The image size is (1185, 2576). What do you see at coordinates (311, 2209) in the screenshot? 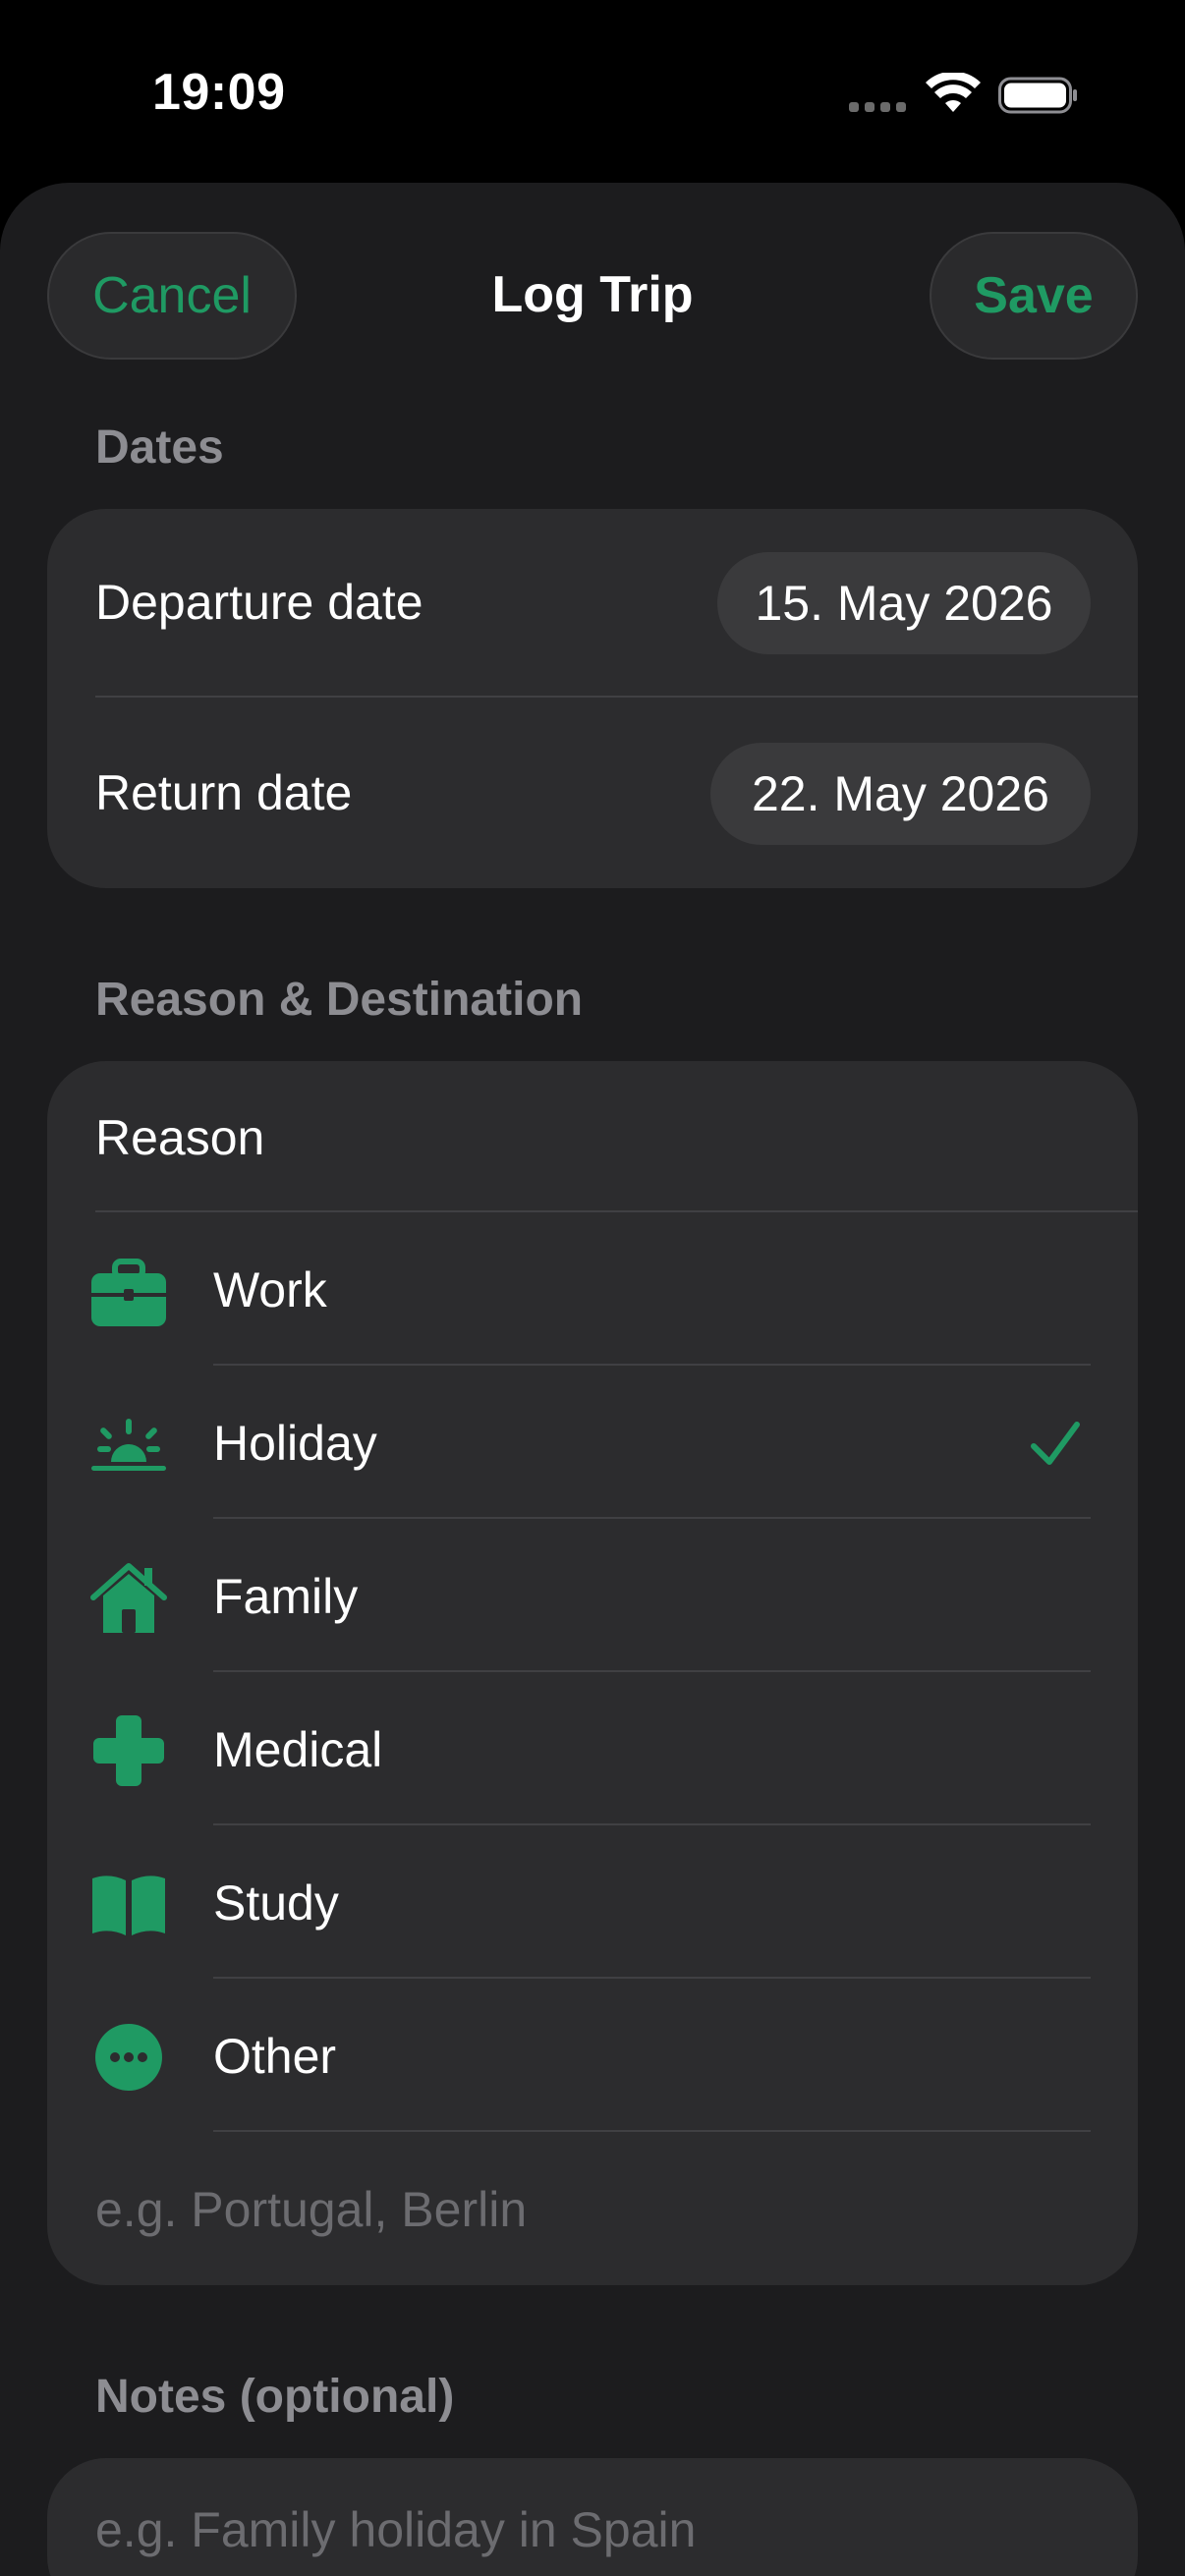
I see `destination-field: e.g. Portugal, Berlin` at bounding box center [311, 2209].